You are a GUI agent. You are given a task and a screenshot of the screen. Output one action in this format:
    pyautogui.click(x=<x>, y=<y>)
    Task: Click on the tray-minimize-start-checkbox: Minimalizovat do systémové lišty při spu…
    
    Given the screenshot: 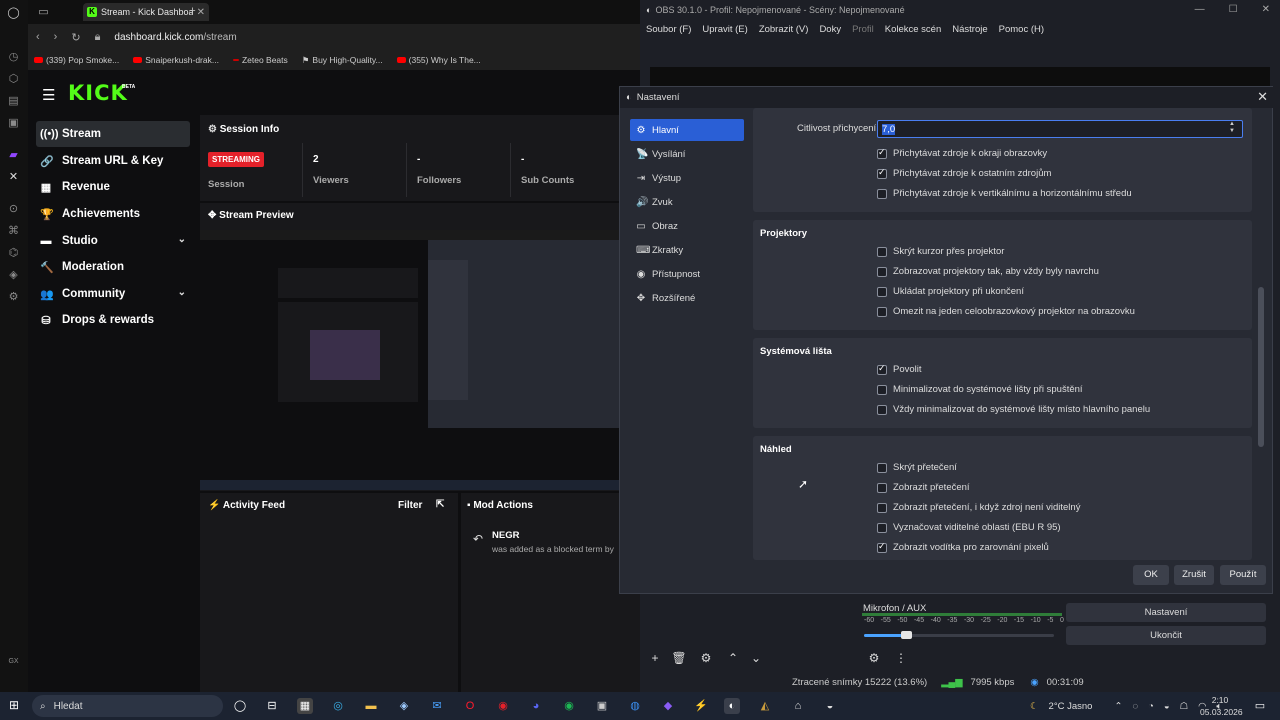 What is the action you would take?
    pyautogui.click(x=980, y=389)
    